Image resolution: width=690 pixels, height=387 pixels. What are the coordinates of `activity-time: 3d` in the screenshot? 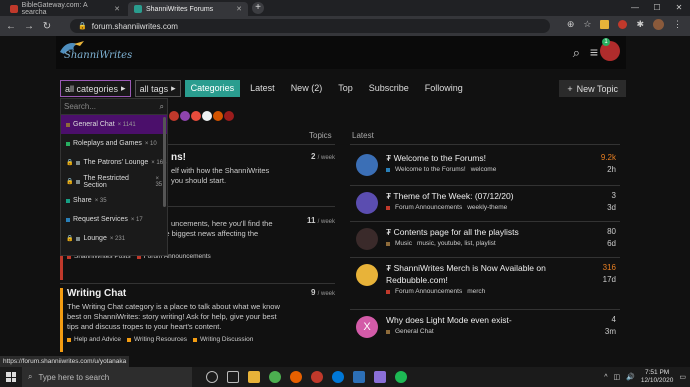 It's located at (611, 208).